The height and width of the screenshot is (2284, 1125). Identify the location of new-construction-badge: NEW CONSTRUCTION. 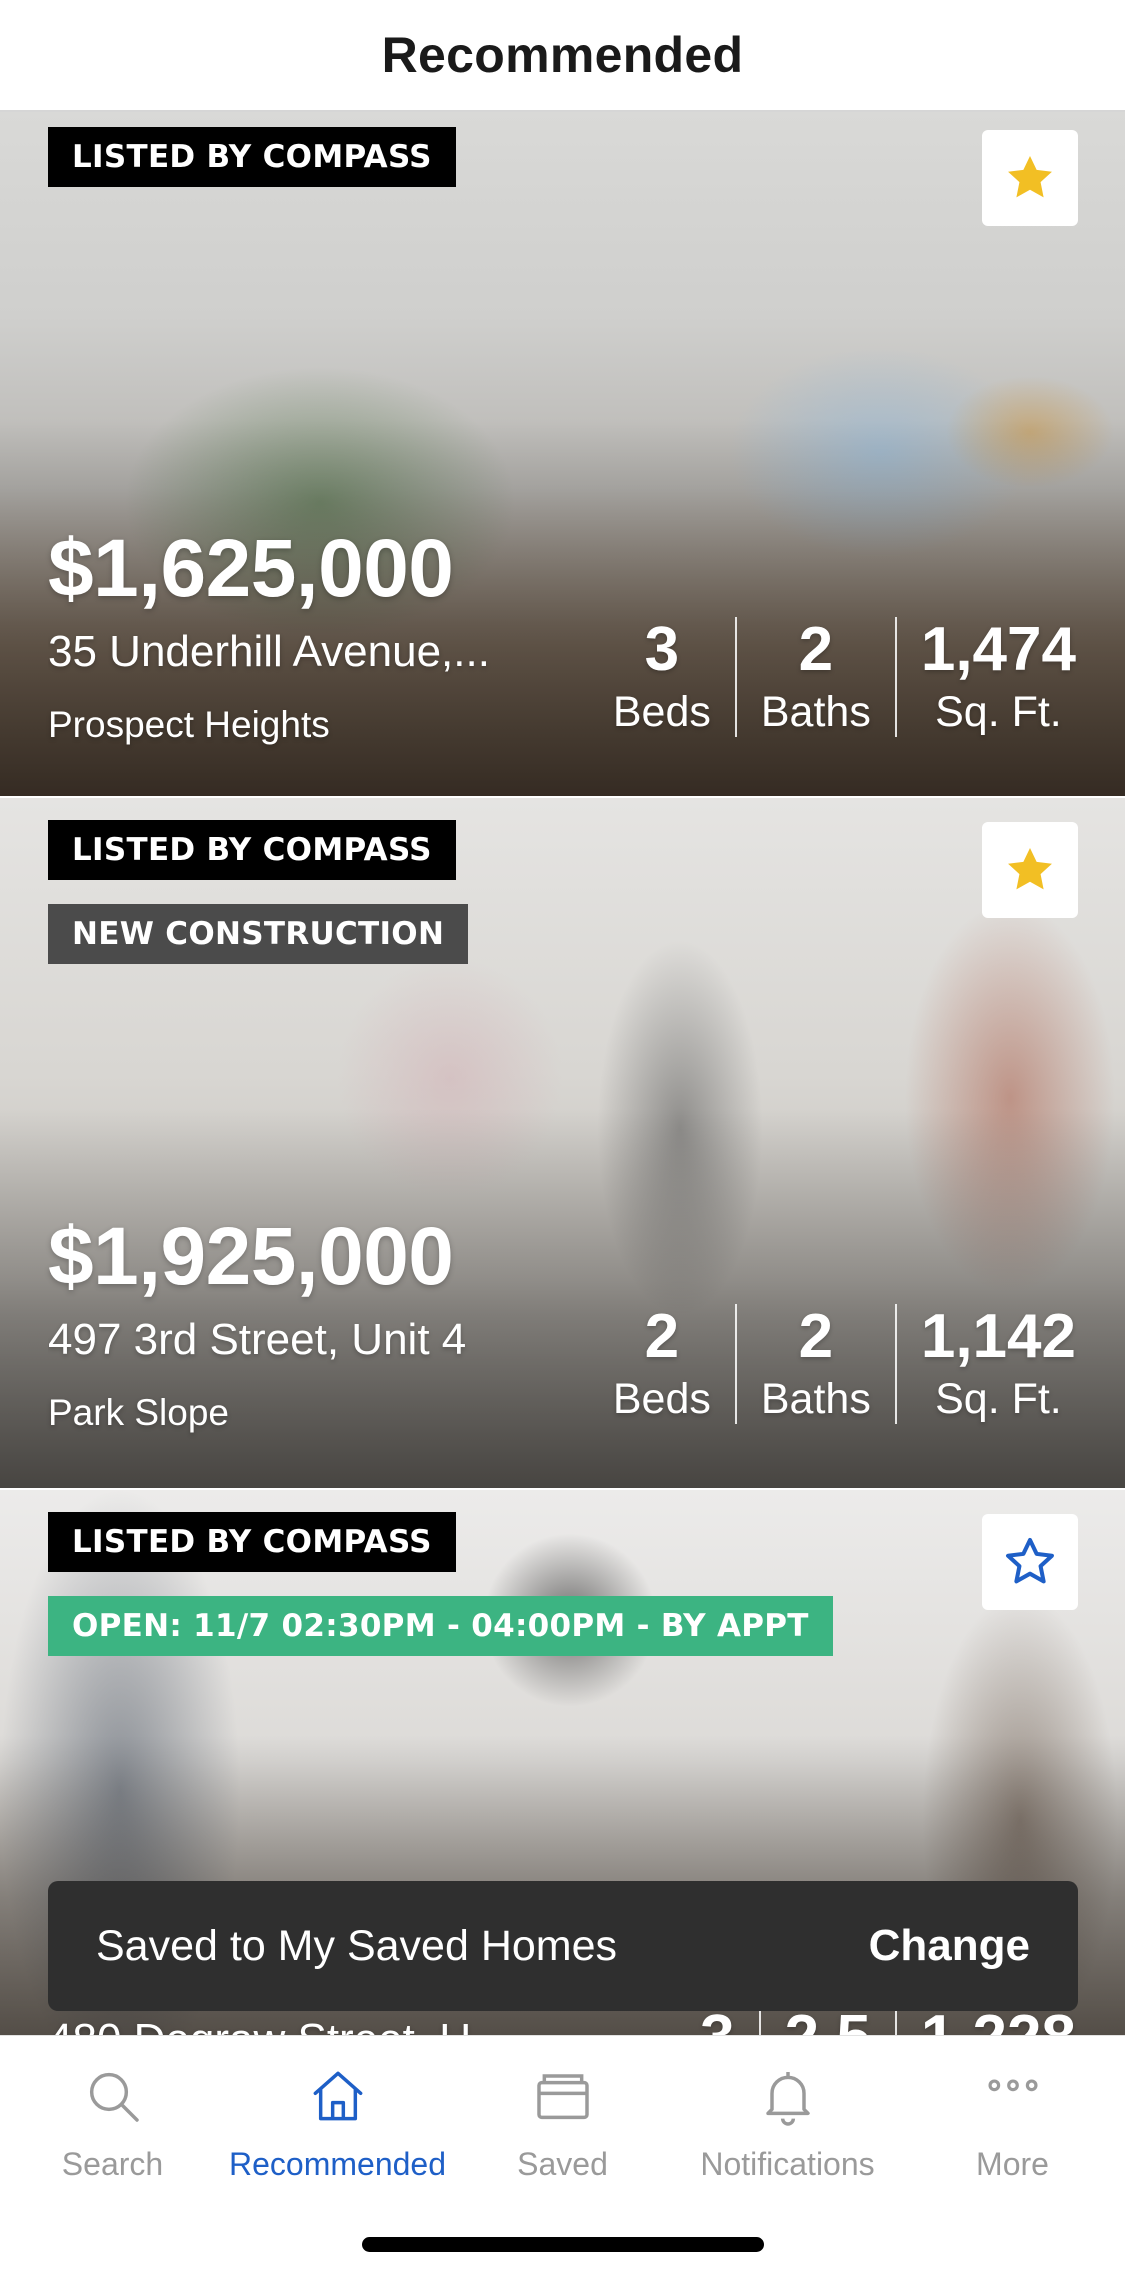
(258, 934).